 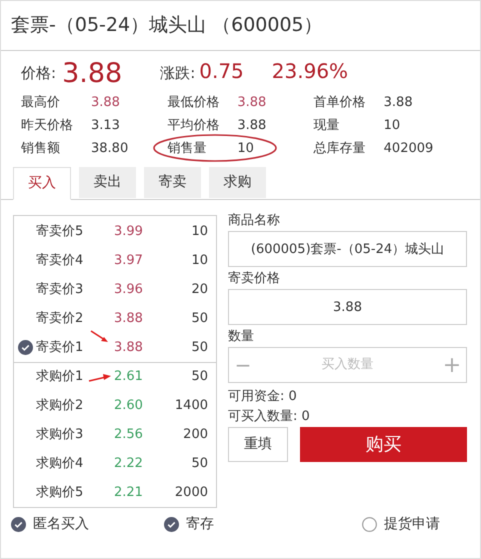 I want to click on product-title: 套票-（05-24）城头山 （600005）, so click(x=167, y=25).